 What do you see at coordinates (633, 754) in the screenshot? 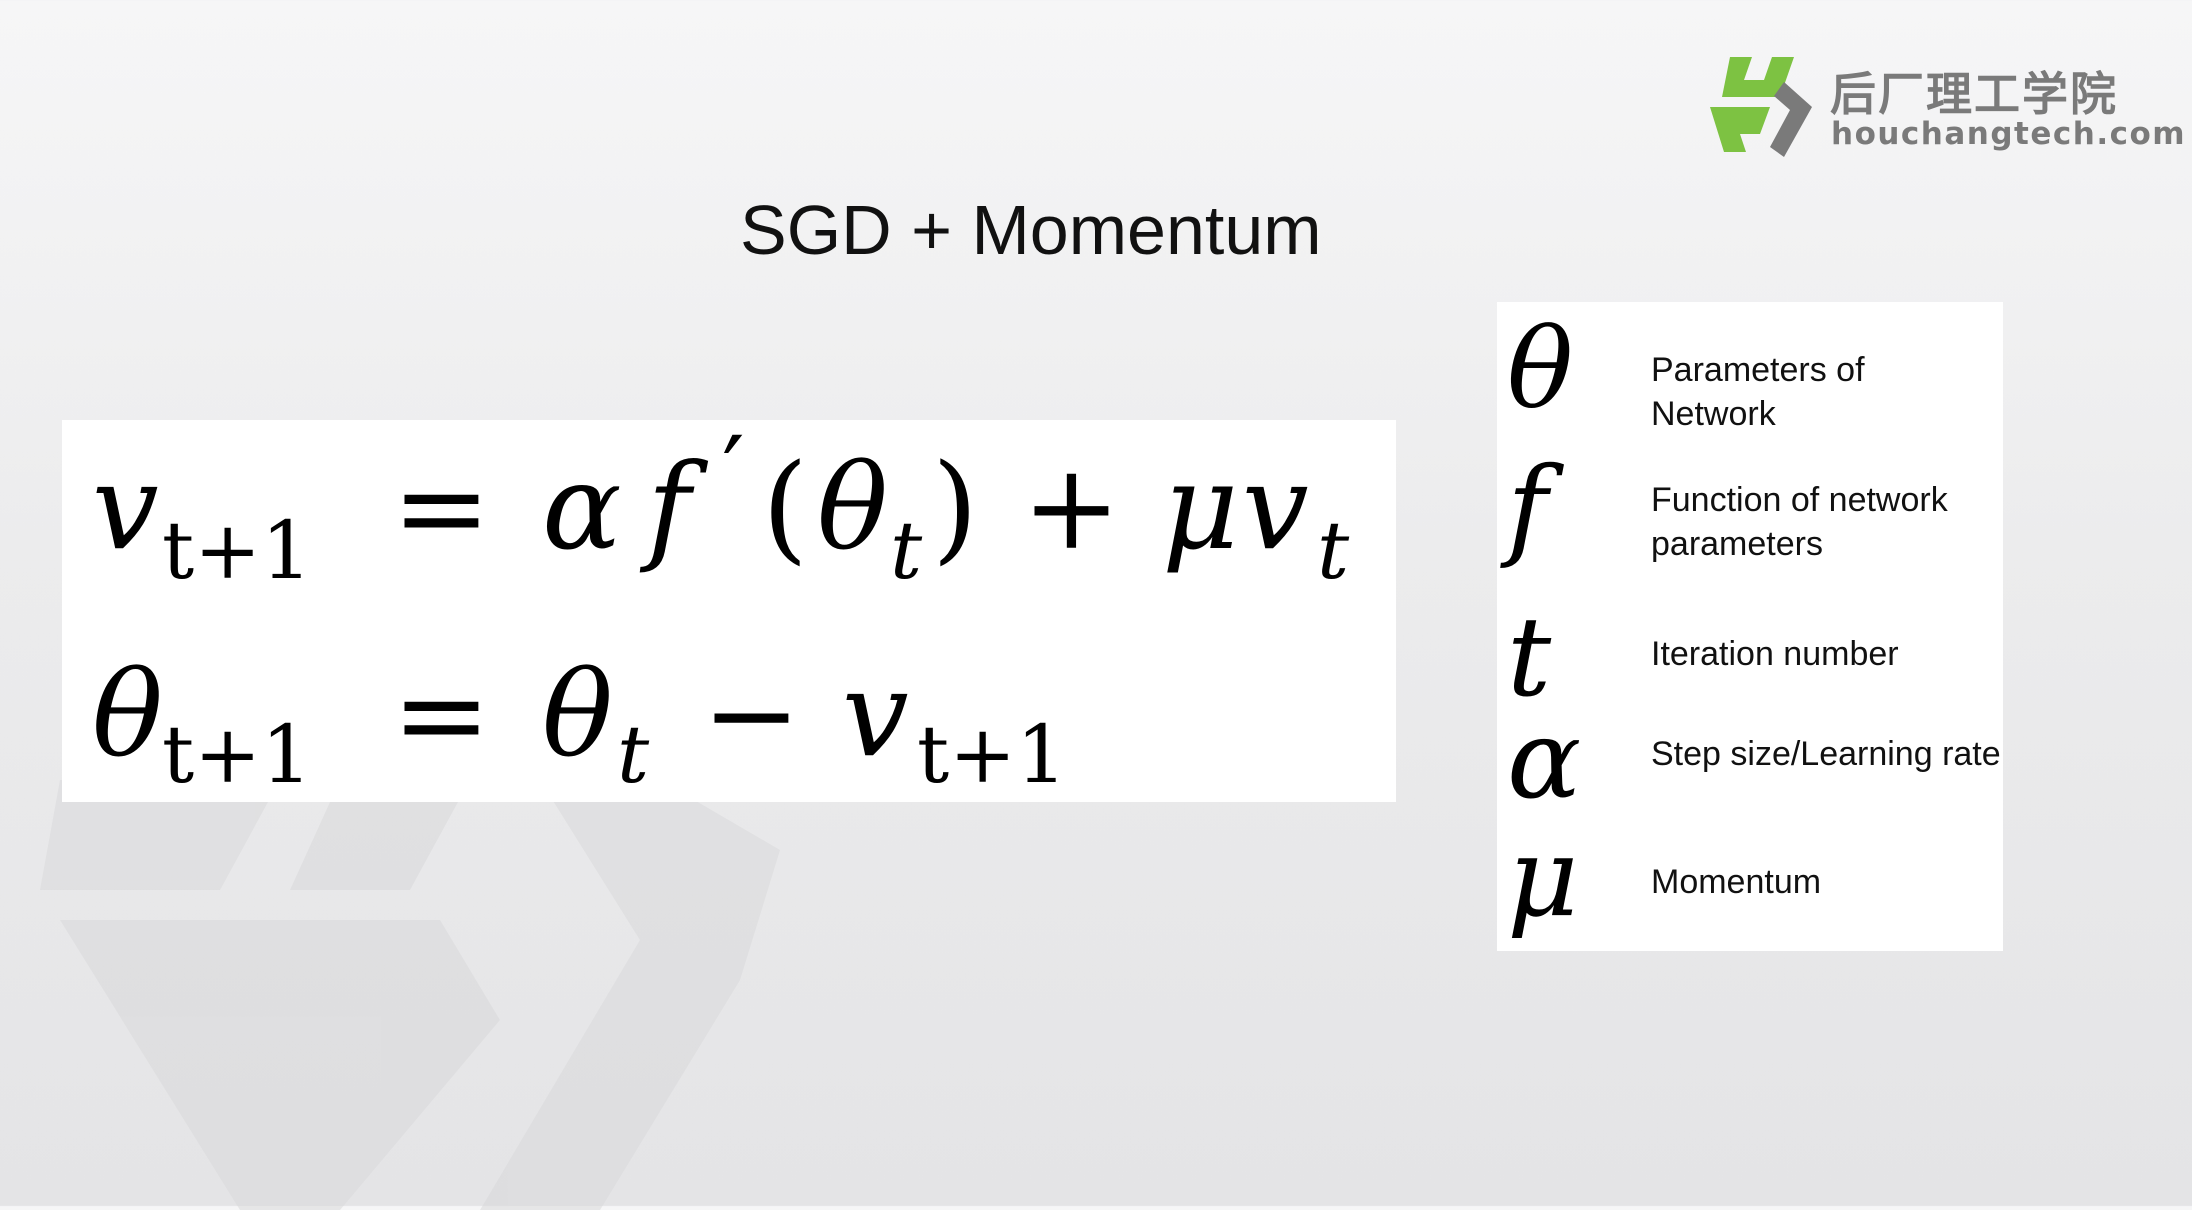
I see `eq2-theta-sub: t` at bounding box center [633, 754].